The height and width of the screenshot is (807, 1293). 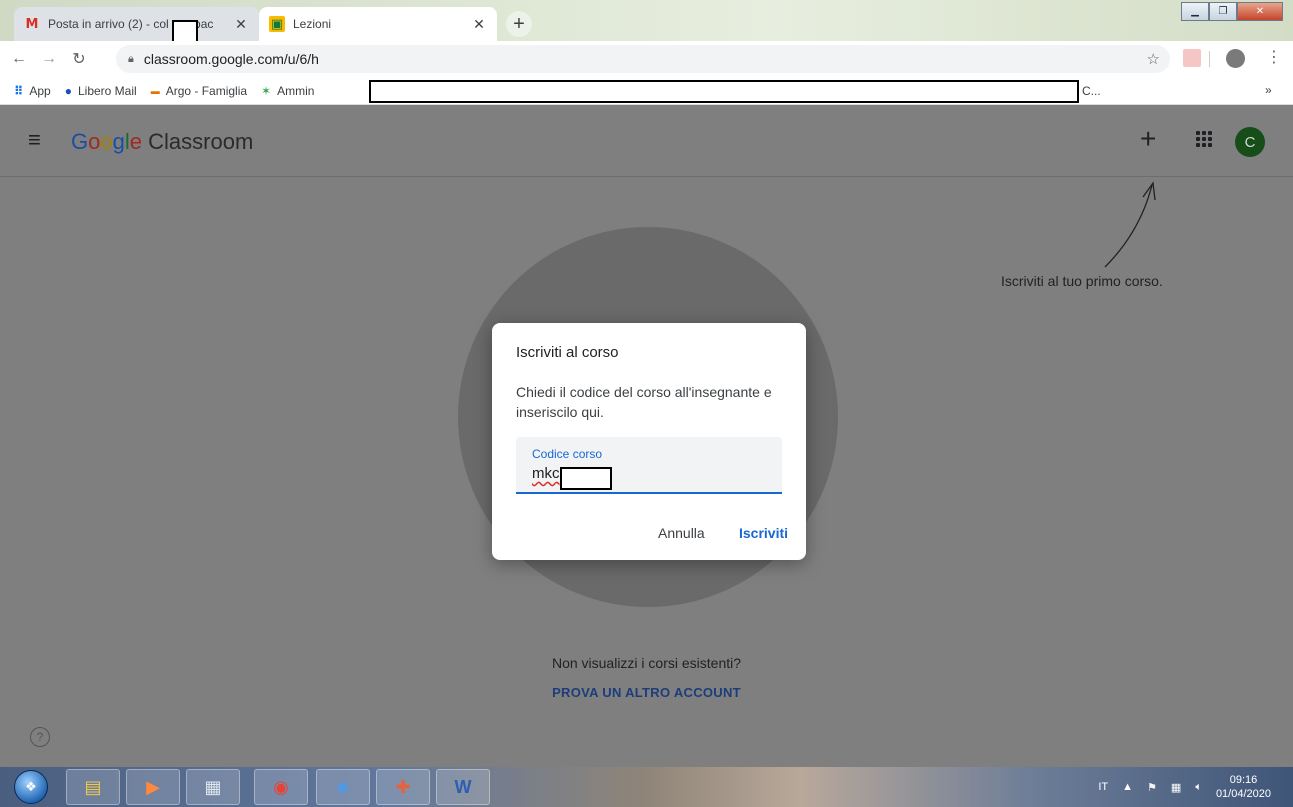 What do you see at coordinates (287, 91) in the screenshot?
I see `bookmark-ammin: ✶ Ammin` at bounding box center [287, 91].